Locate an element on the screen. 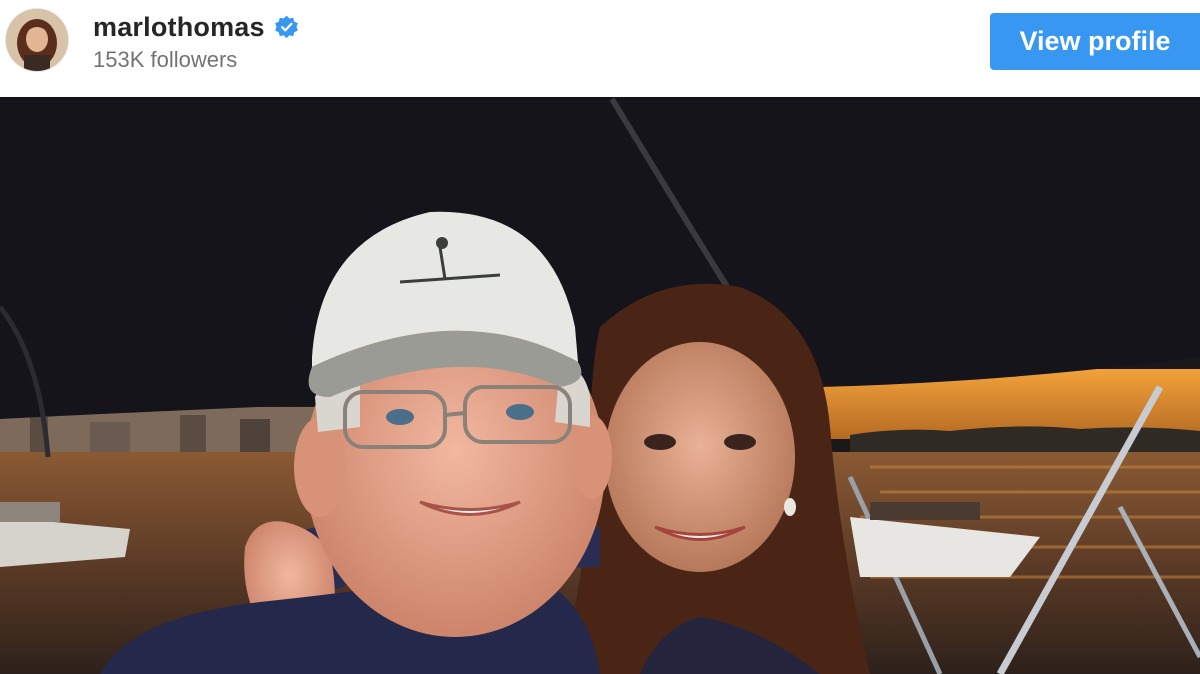 This screenshot has width=1200, height=674. username-row: marlothomas is located at coordinates (196, 27).